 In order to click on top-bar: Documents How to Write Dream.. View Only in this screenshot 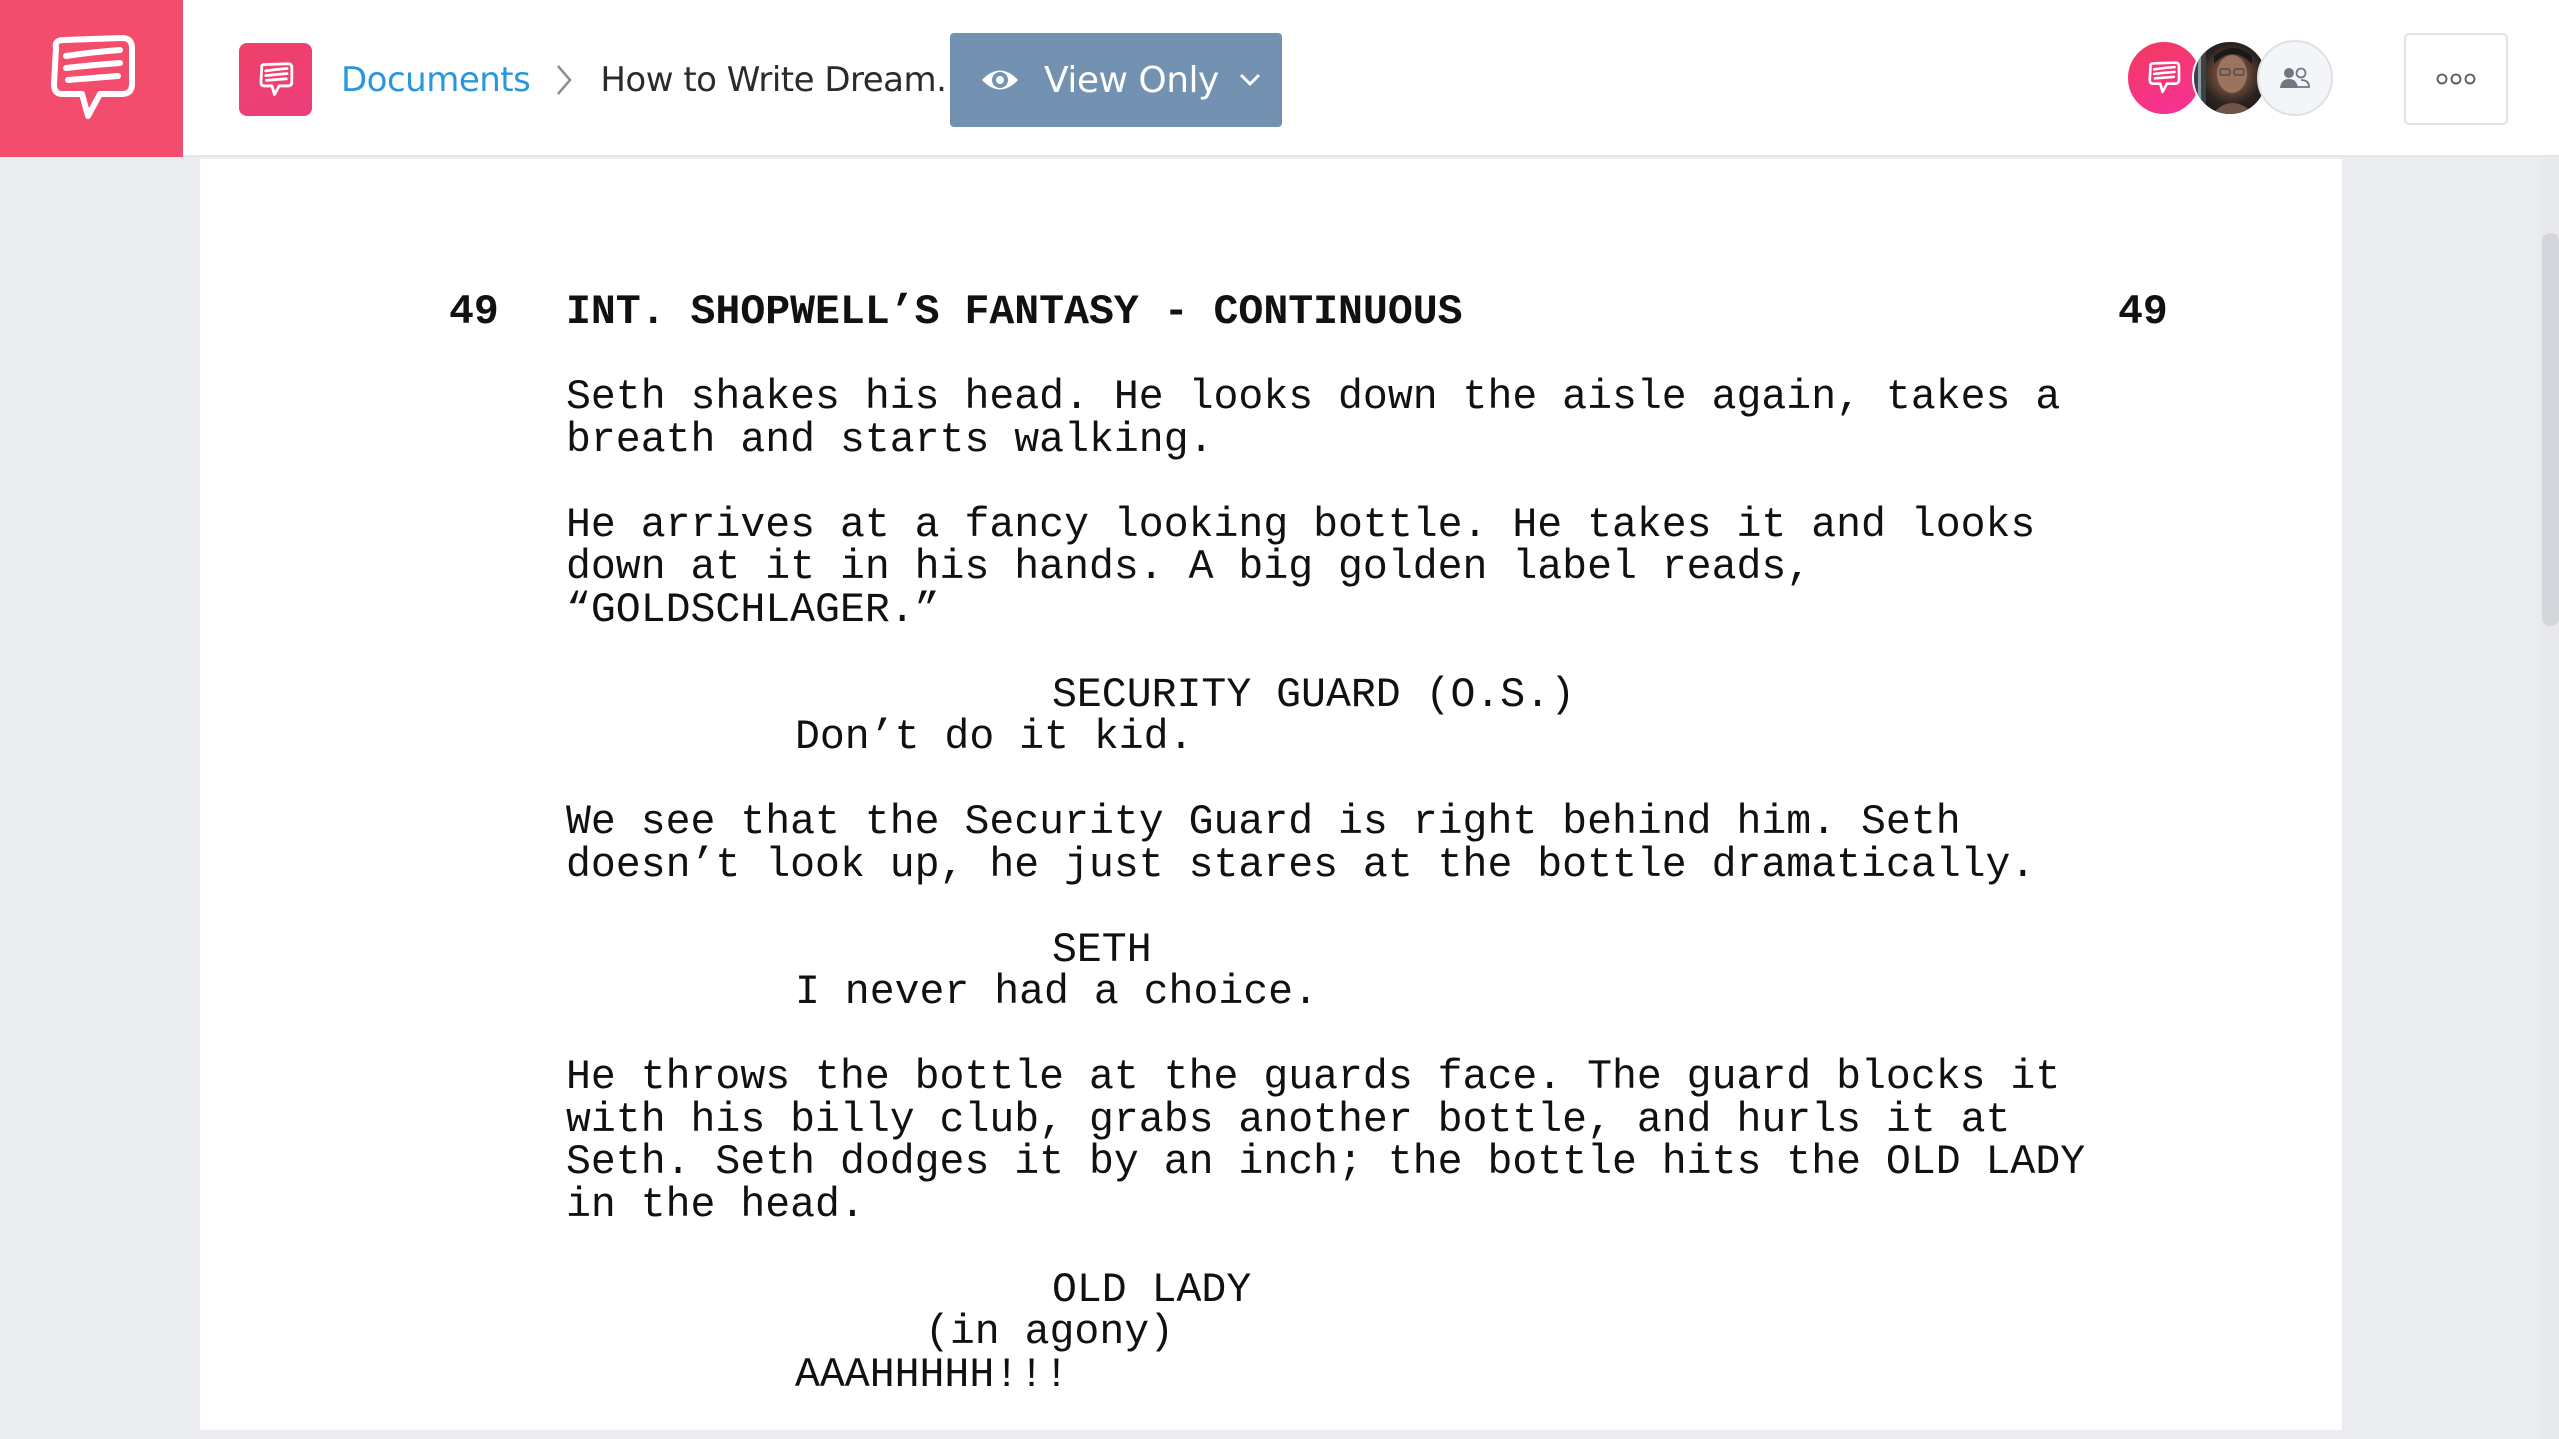, I will do `click(1279, 78)`.